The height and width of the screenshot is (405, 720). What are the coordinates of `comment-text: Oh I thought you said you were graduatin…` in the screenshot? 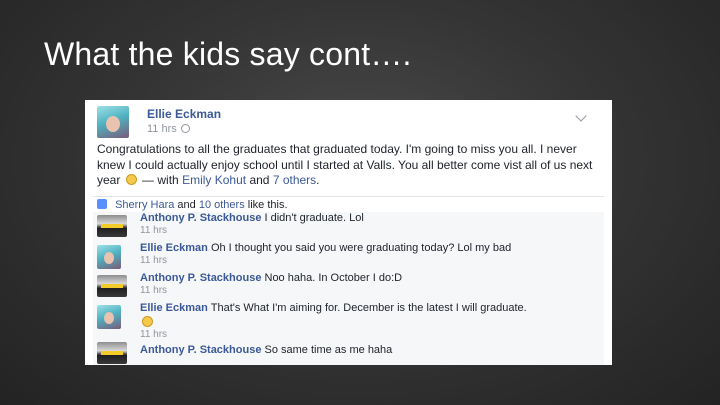 It's located at (361, 248).